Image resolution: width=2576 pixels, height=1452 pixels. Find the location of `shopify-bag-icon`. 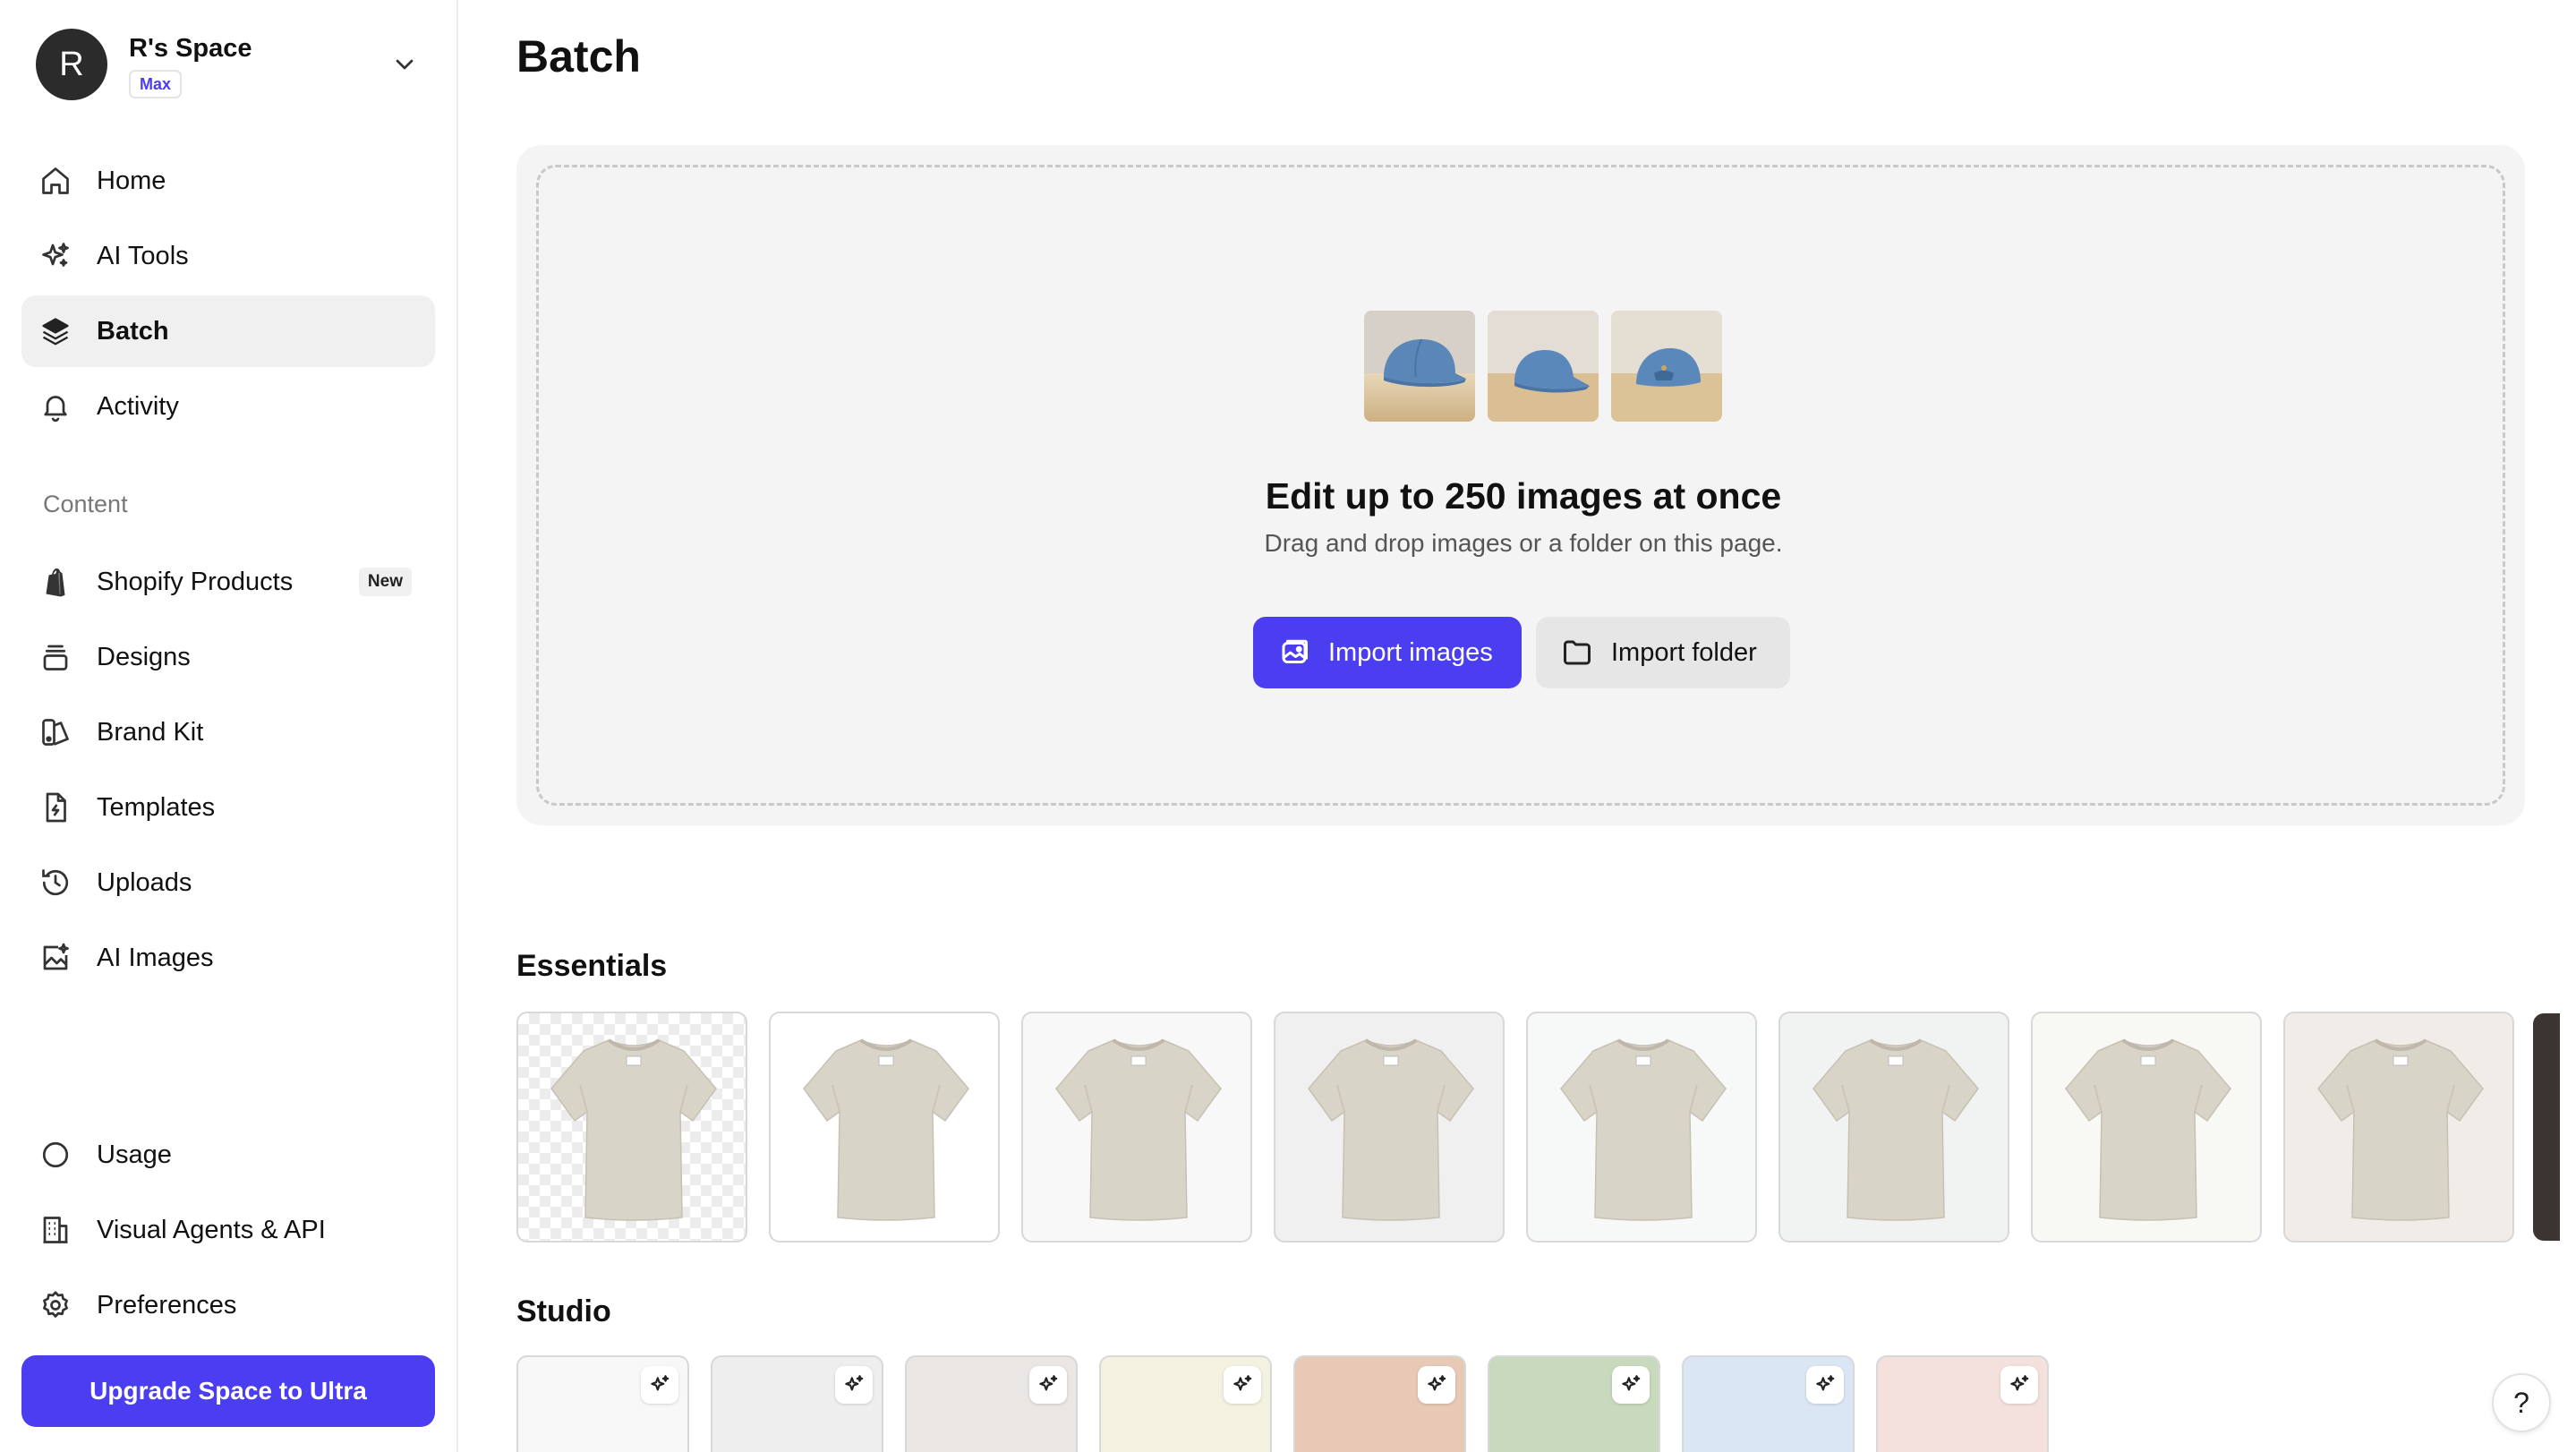

shopify-bag-icon is located at coordinates (55, 582).